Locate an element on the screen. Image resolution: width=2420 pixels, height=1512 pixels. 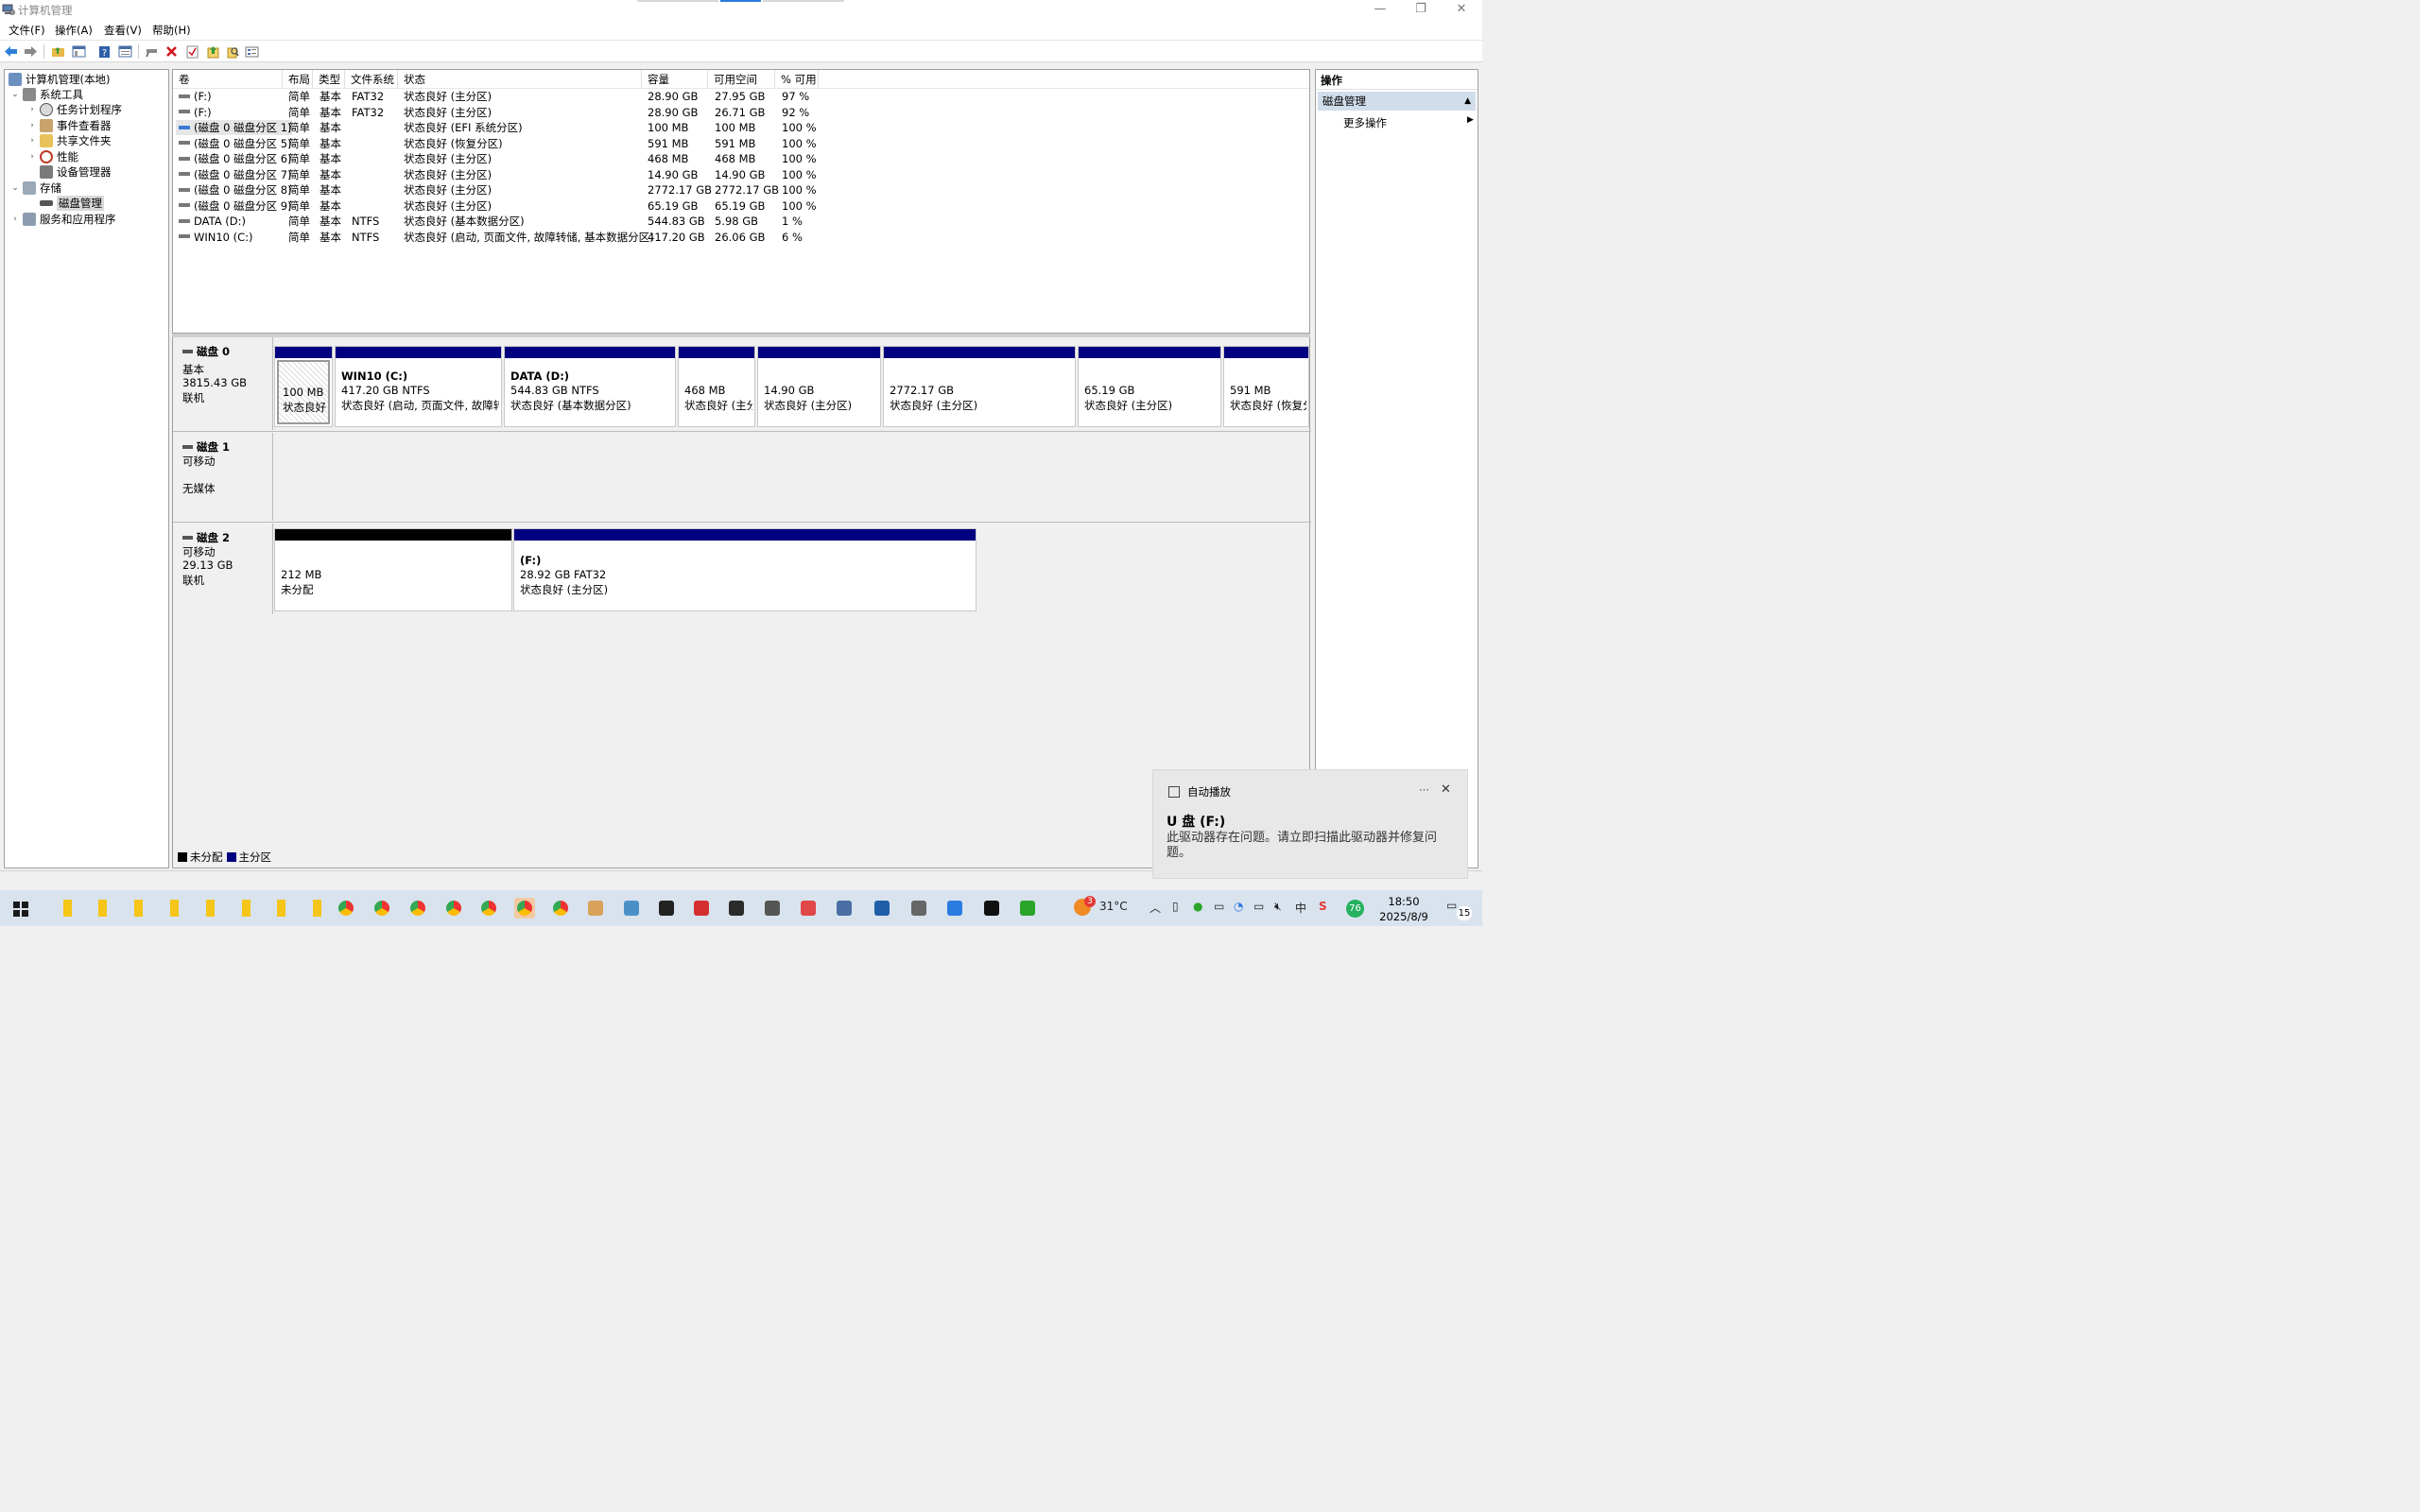
partition: 14.90 GB 状态良好 (主分区) is located at coordinates (819, 386).